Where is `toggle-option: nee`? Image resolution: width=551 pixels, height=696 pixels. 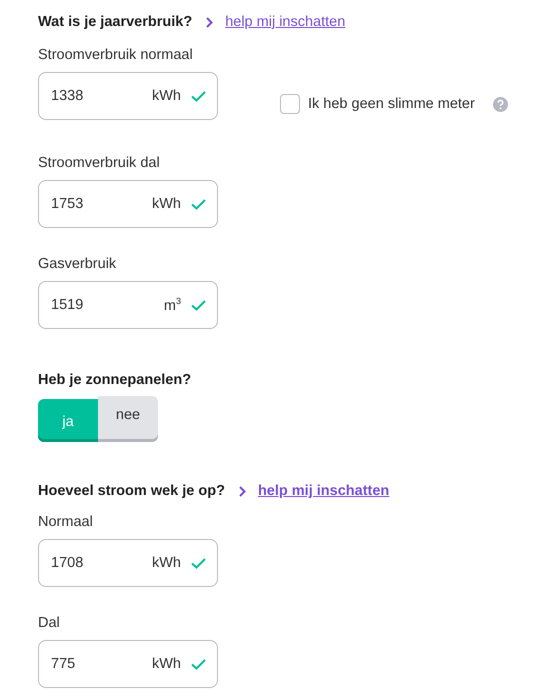 toggle-option: nee is located at coordinates (128, 419).